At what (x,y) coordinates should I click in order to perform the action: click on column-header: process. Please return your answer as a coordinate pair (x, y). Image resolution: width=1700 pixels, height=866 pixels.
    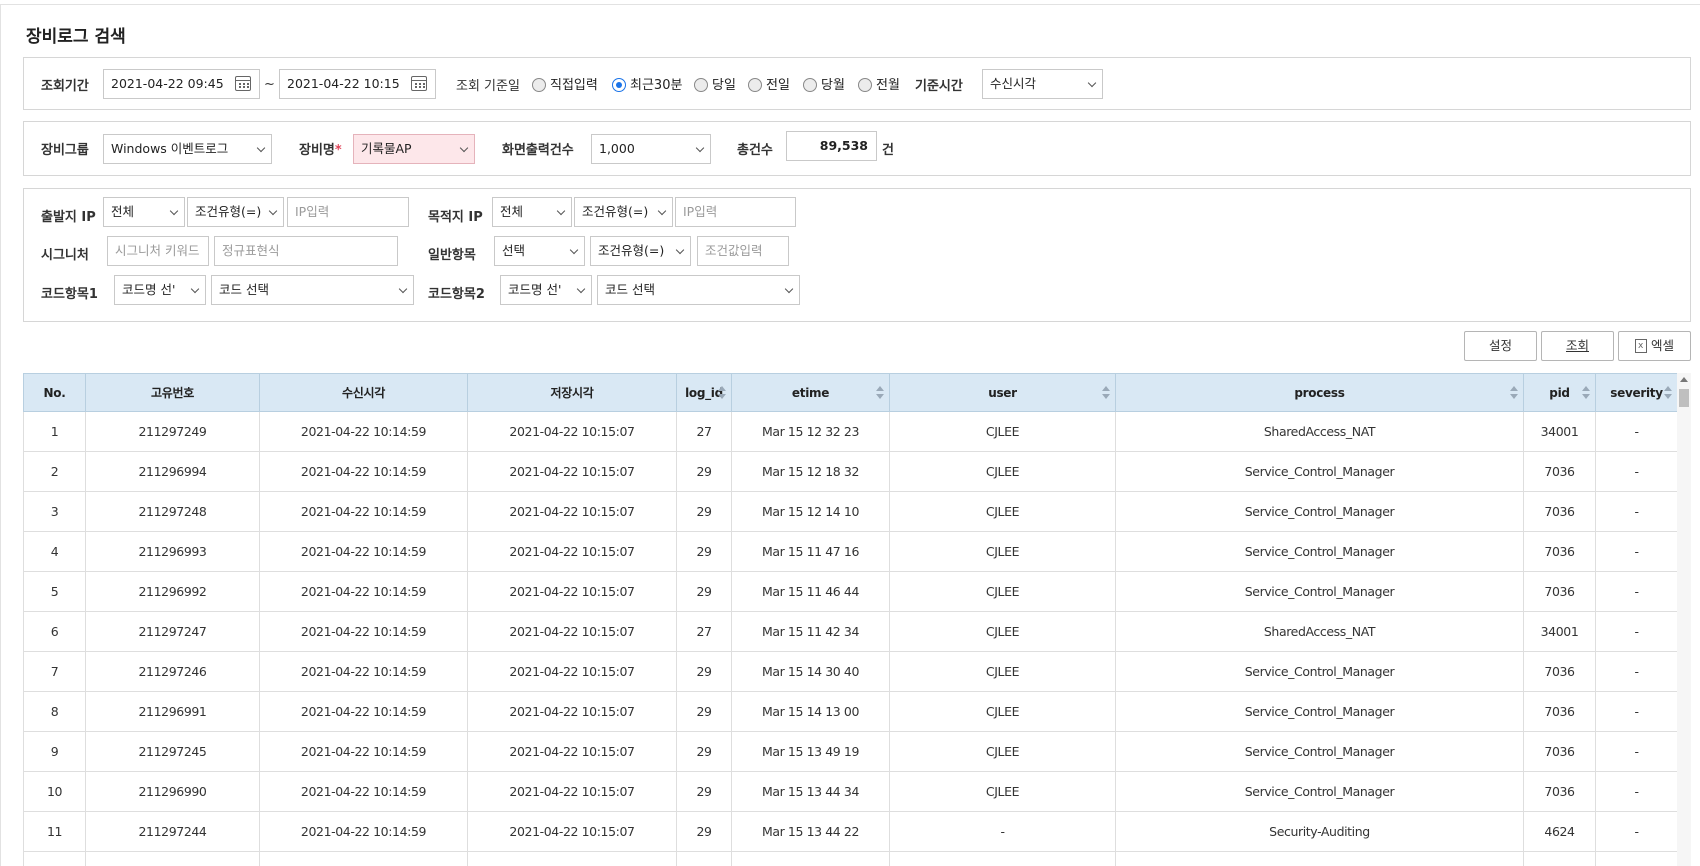
    Looking at the image, I should click on (1319, 392).